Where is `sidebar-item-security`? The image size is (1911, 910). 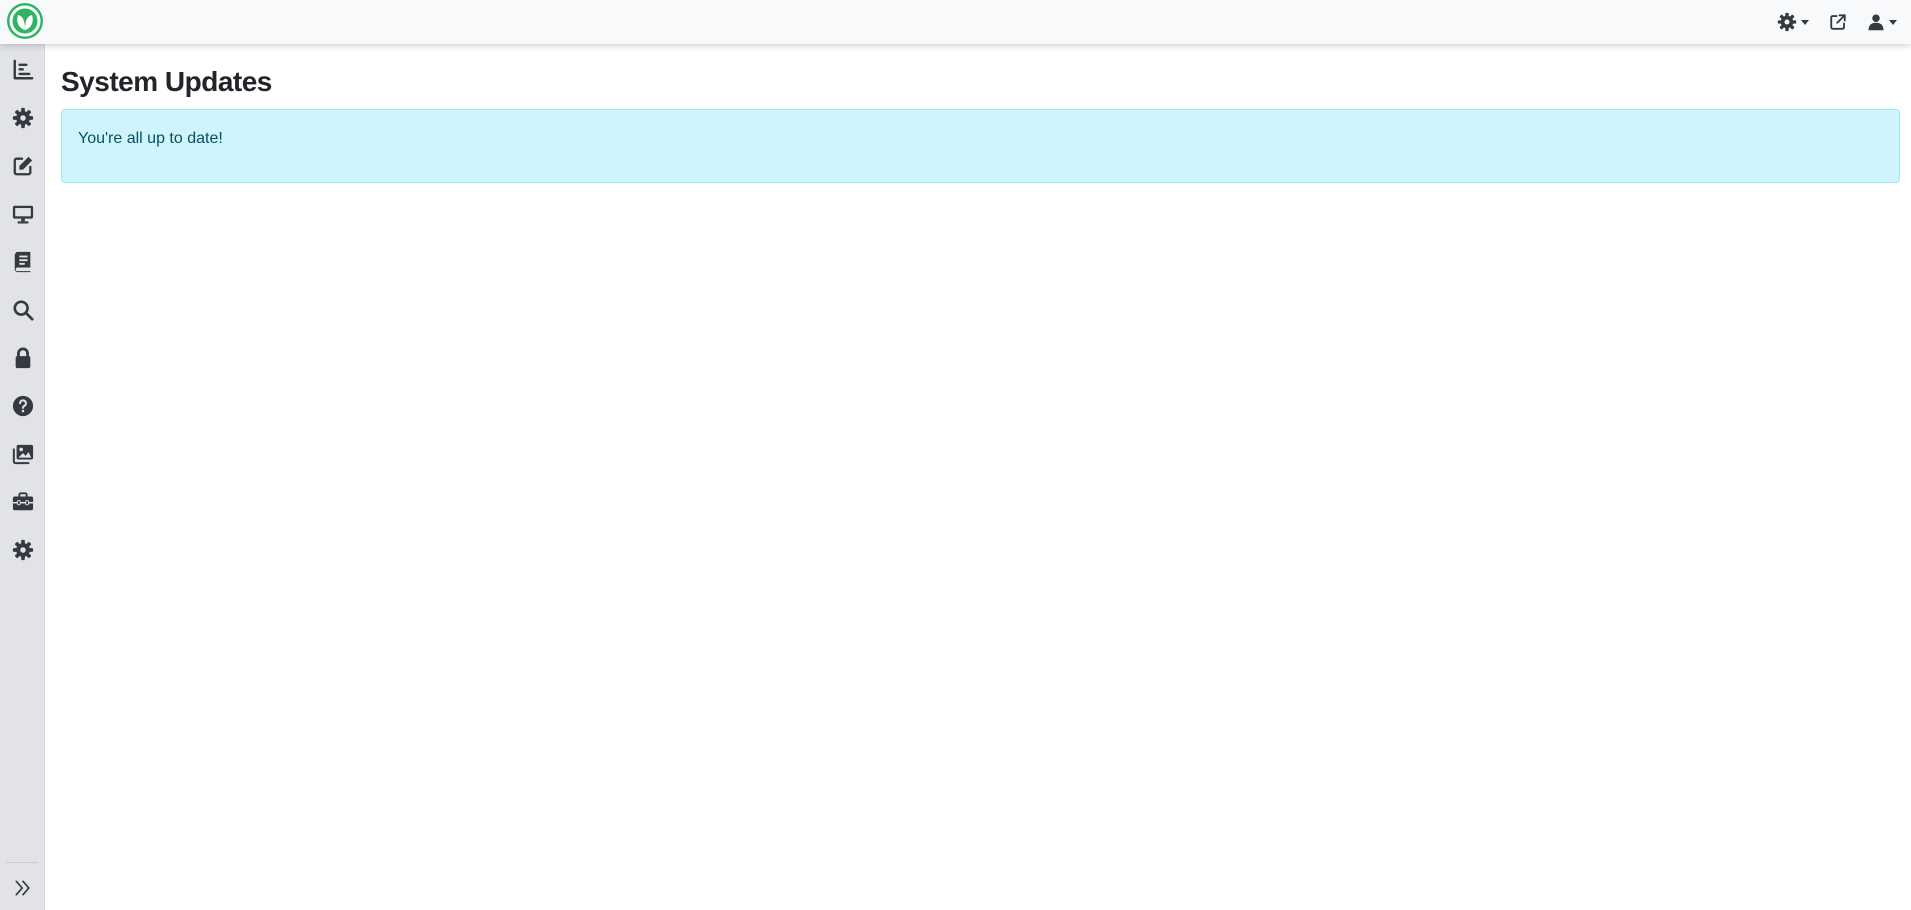 sidebar-item-security is located at coordinates (22, 358).